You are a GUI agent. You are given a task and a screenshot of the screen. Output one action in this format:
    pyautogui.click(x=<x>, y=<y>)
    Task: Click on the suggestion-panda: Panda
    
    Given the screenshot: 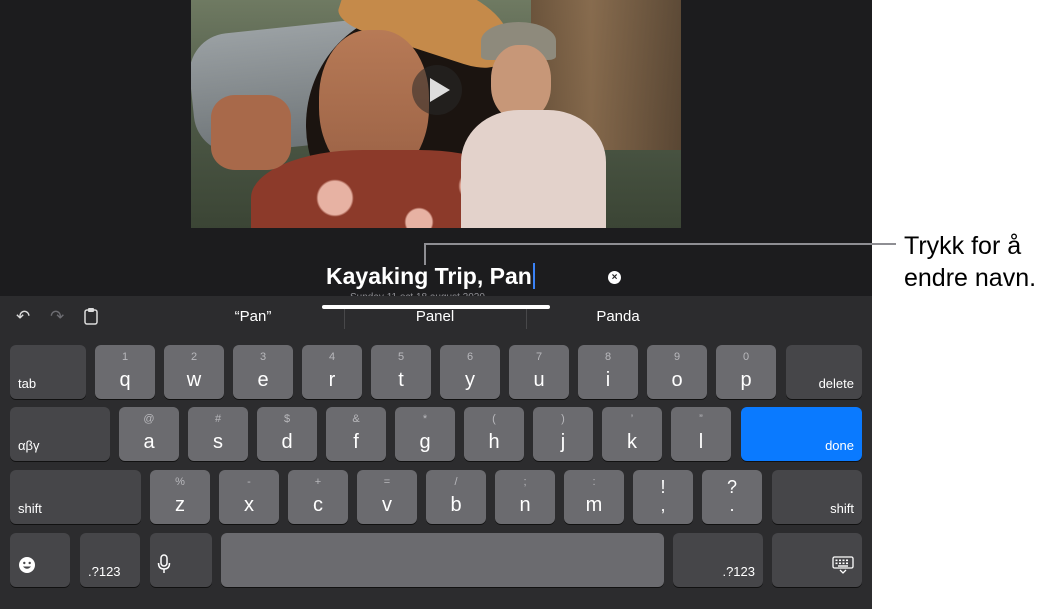 What is the action you would take?
    pyautogui.click(x=618, y=316)
    